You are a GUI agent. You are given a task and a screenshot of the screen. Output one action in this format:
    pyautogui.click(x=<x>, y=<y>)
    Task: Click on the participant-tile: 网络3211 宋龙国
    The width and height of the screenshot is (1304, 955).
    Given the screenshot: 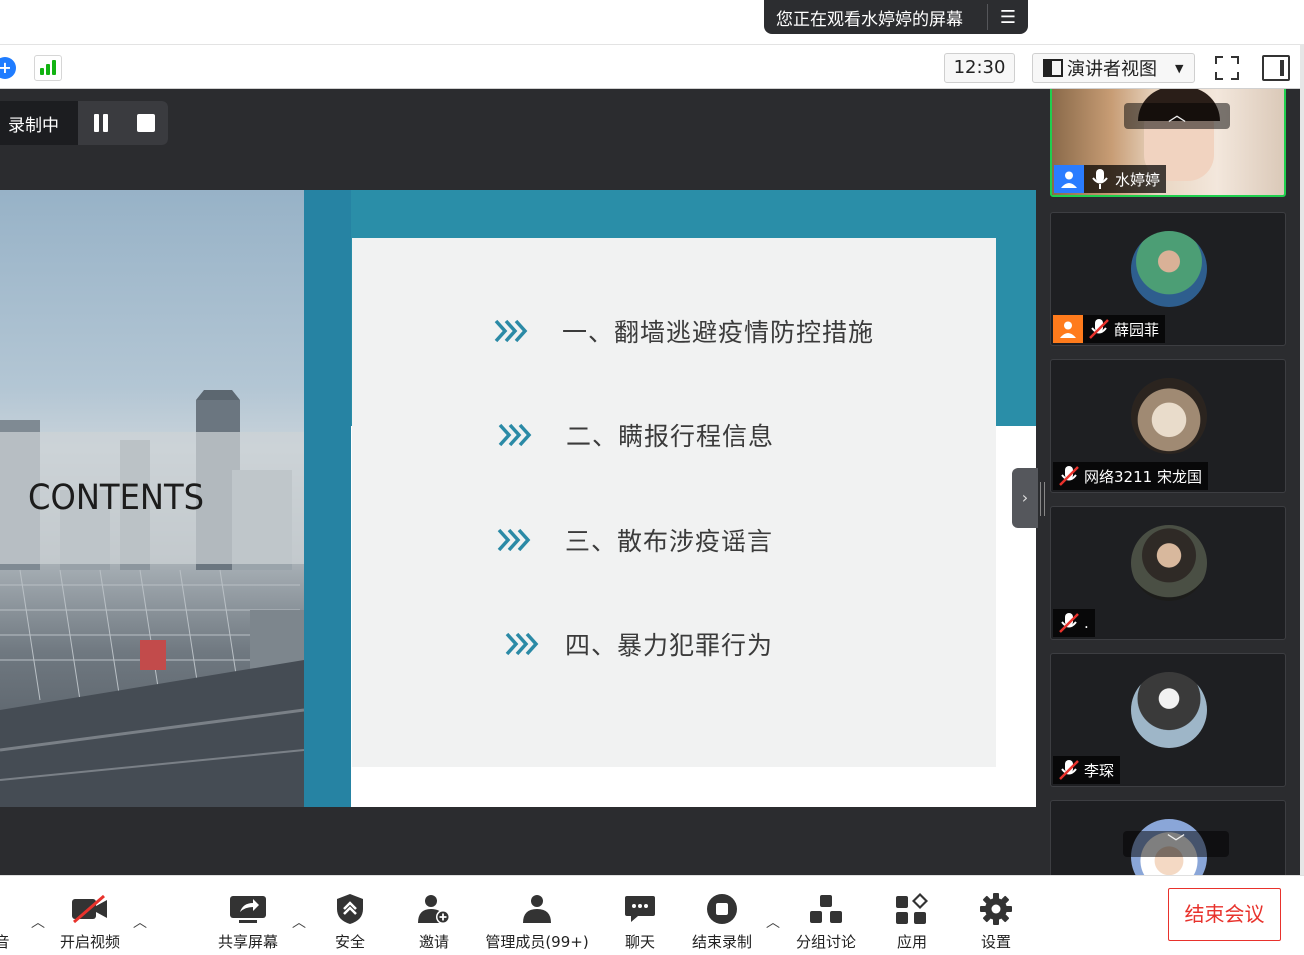 What is the action you would take?
    pyautogui.click(x=1168, y=426)
    